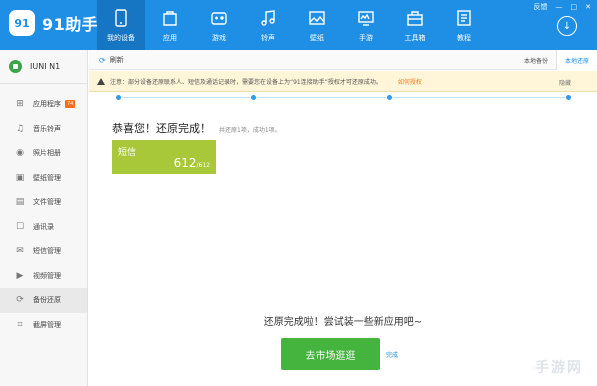 The height and width of the screenshot is (386, 597). I want to click on progress-line, so click(343, 97).